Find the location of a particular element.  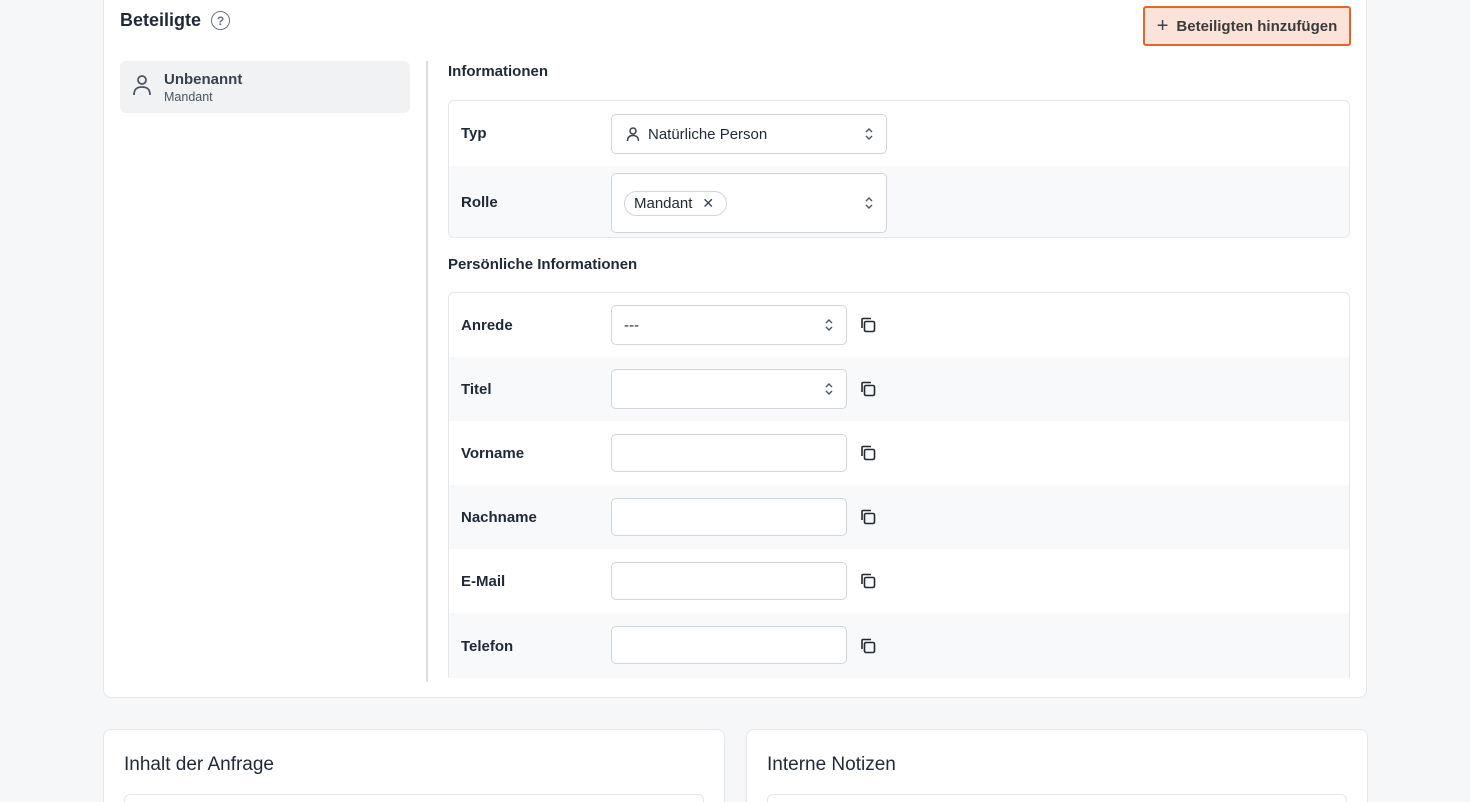

typ-select: Natürliche Person is located at coordinates (749, 134).